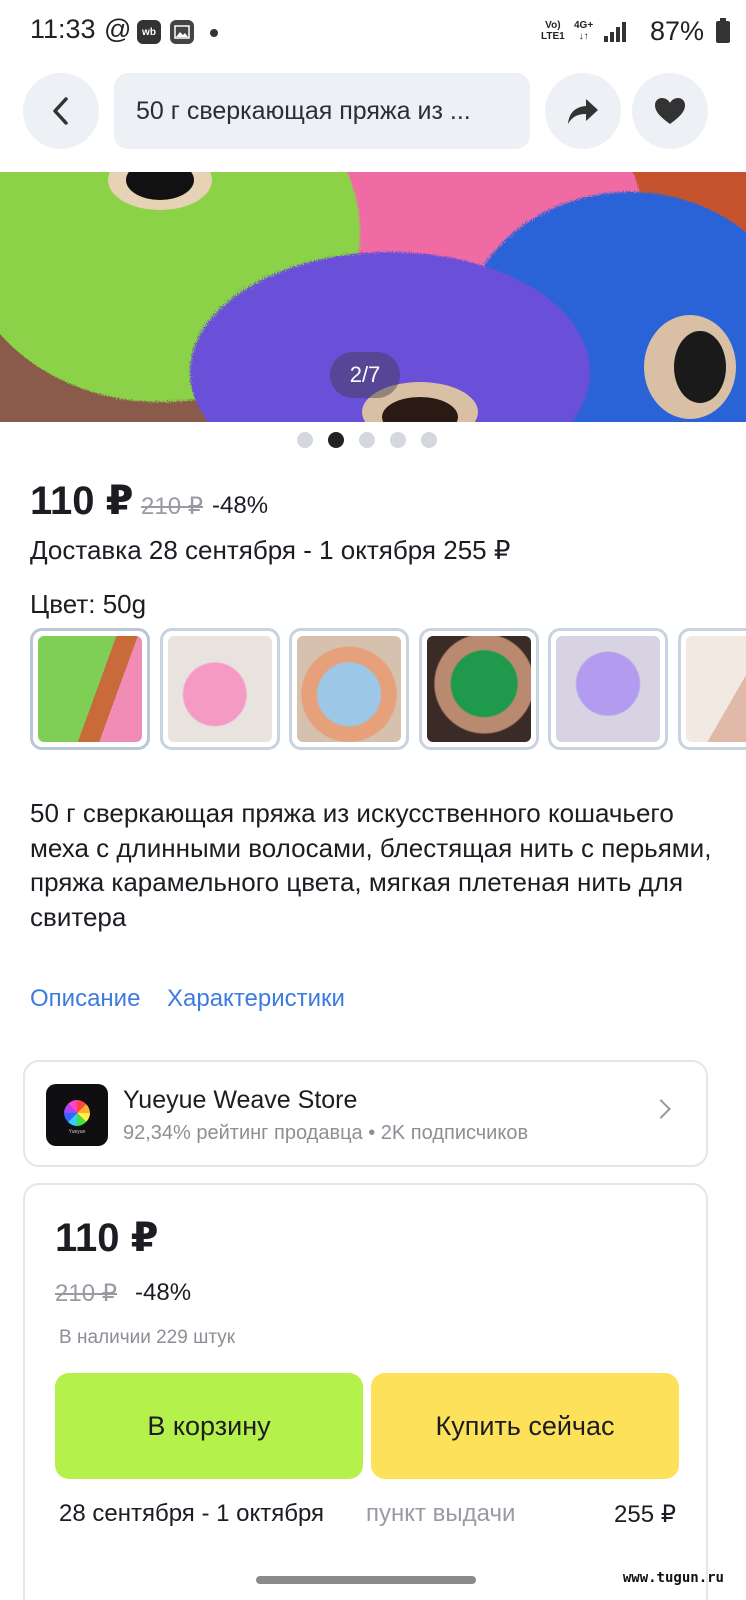 This screenshot has width=746, height=1600. Describe the element at coordinates (661, 1109) in the screenshot. I see `chevron-right-icon` at that location.